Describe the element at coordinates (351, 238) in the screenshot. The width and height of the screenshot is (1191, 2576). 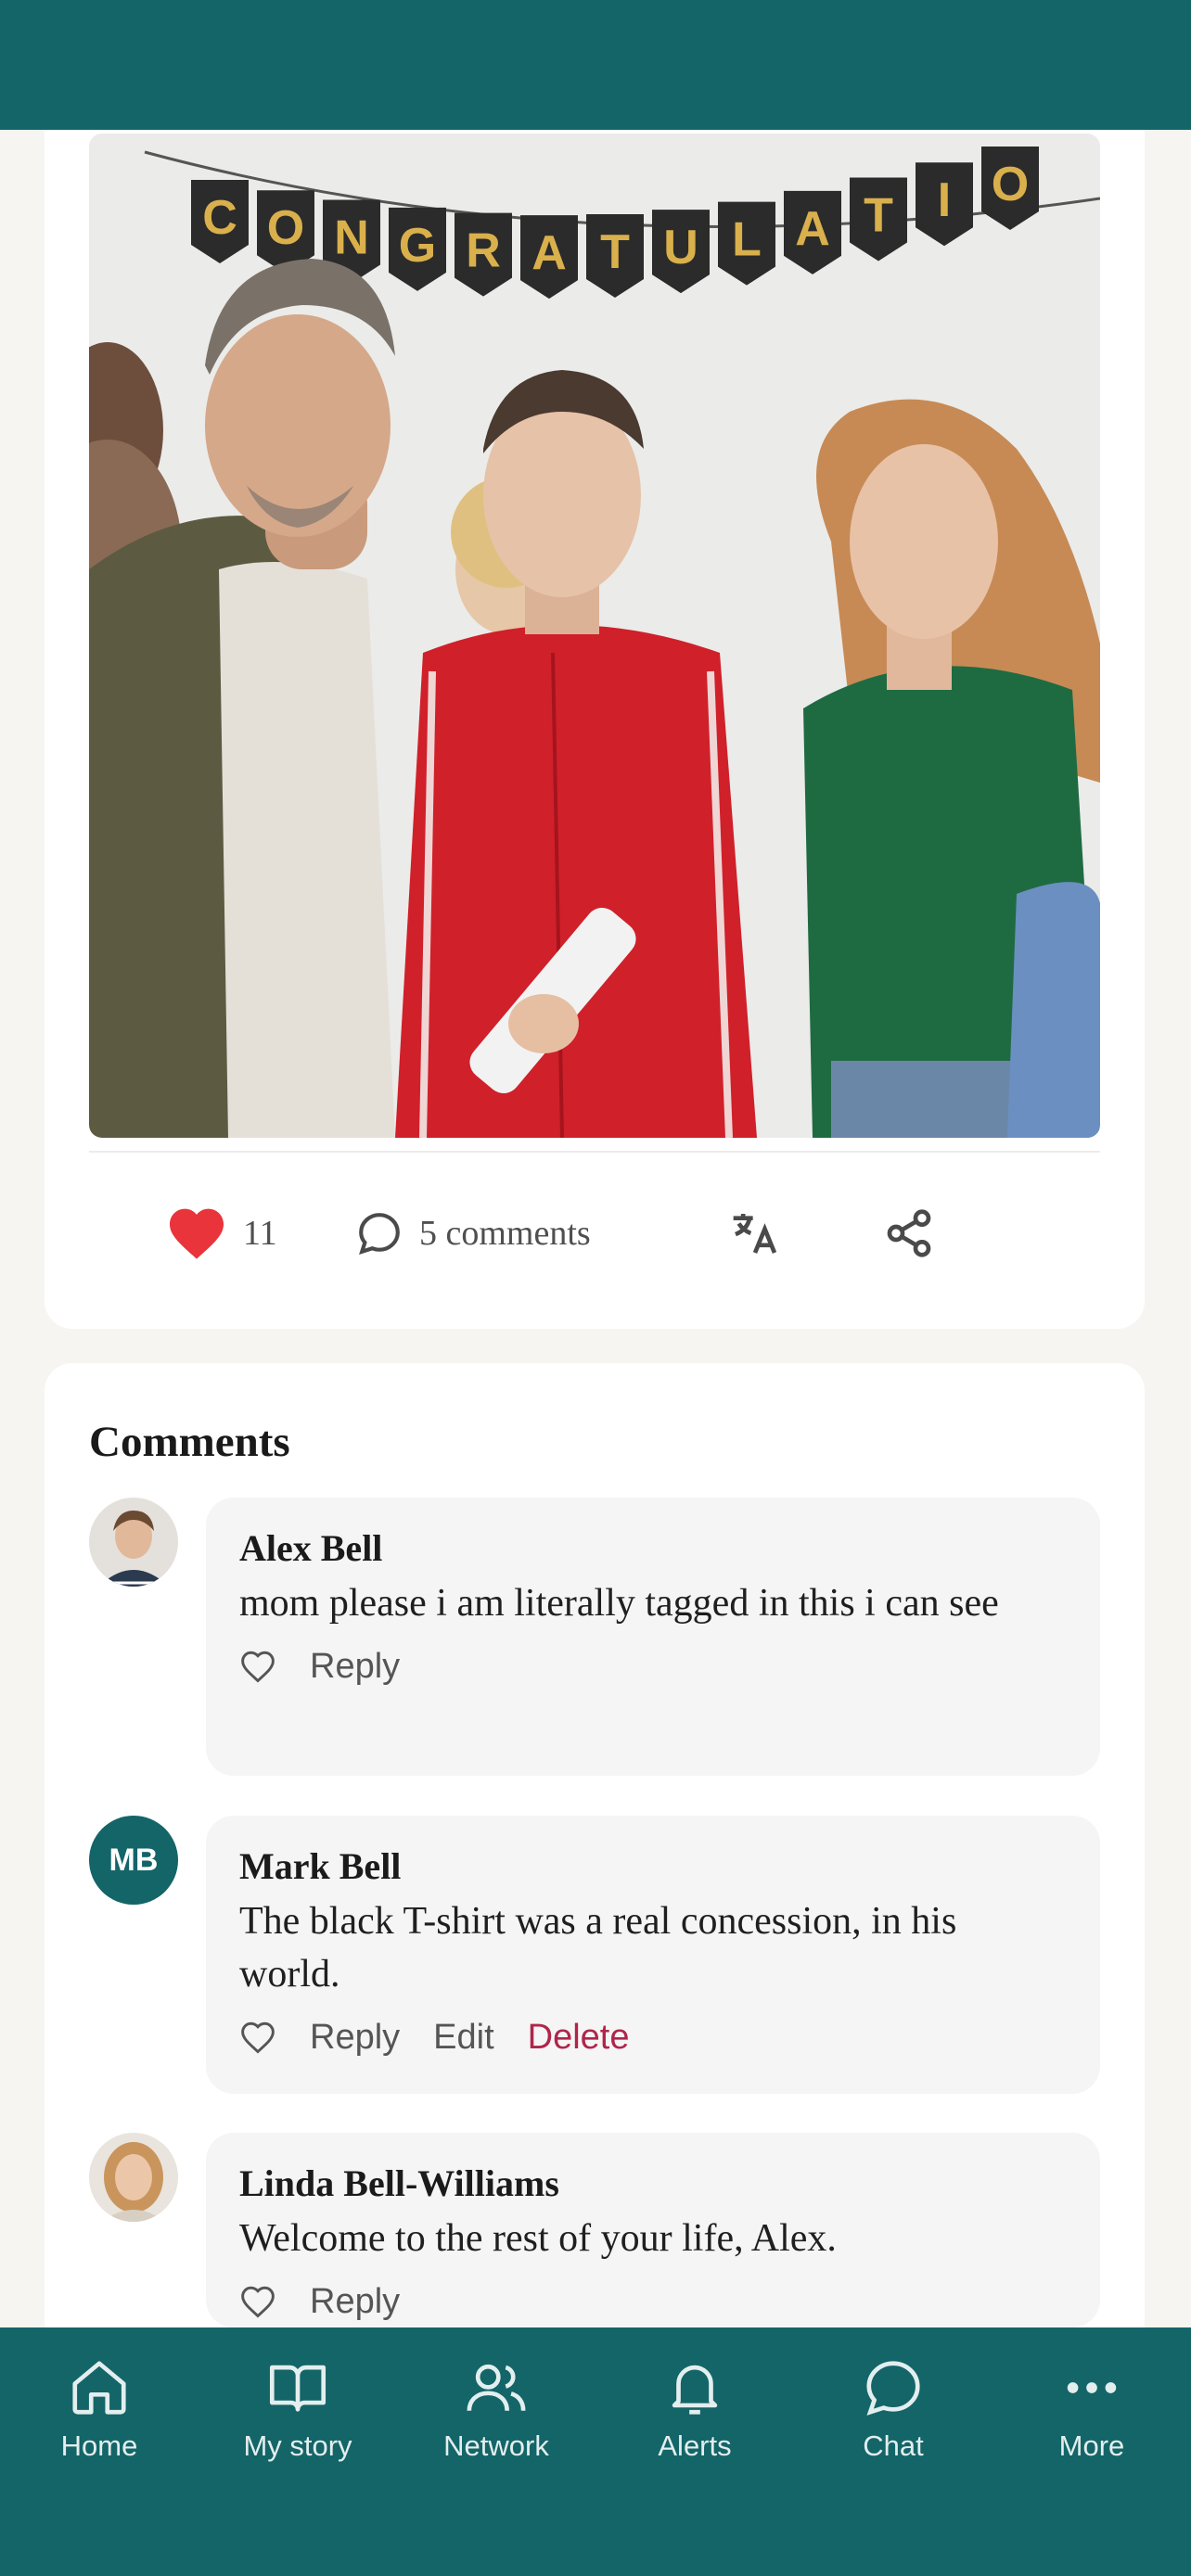
I see `banner-letter: N` at that location.